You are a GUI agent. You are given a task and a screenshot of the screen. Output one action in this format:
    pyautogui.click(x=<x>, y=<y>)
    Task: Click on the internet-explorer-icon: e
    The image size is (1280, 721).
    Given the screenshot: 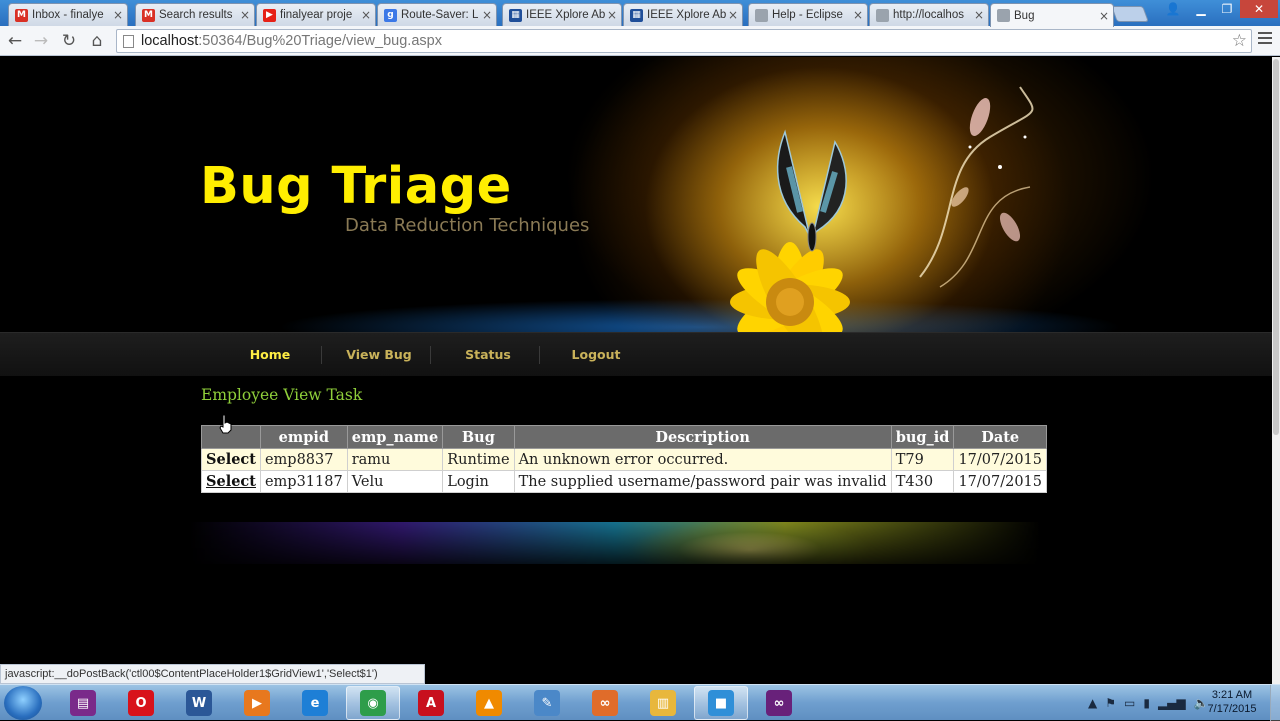 What is the action you would take?
    pyautogui.click(x=315, y=703)
    